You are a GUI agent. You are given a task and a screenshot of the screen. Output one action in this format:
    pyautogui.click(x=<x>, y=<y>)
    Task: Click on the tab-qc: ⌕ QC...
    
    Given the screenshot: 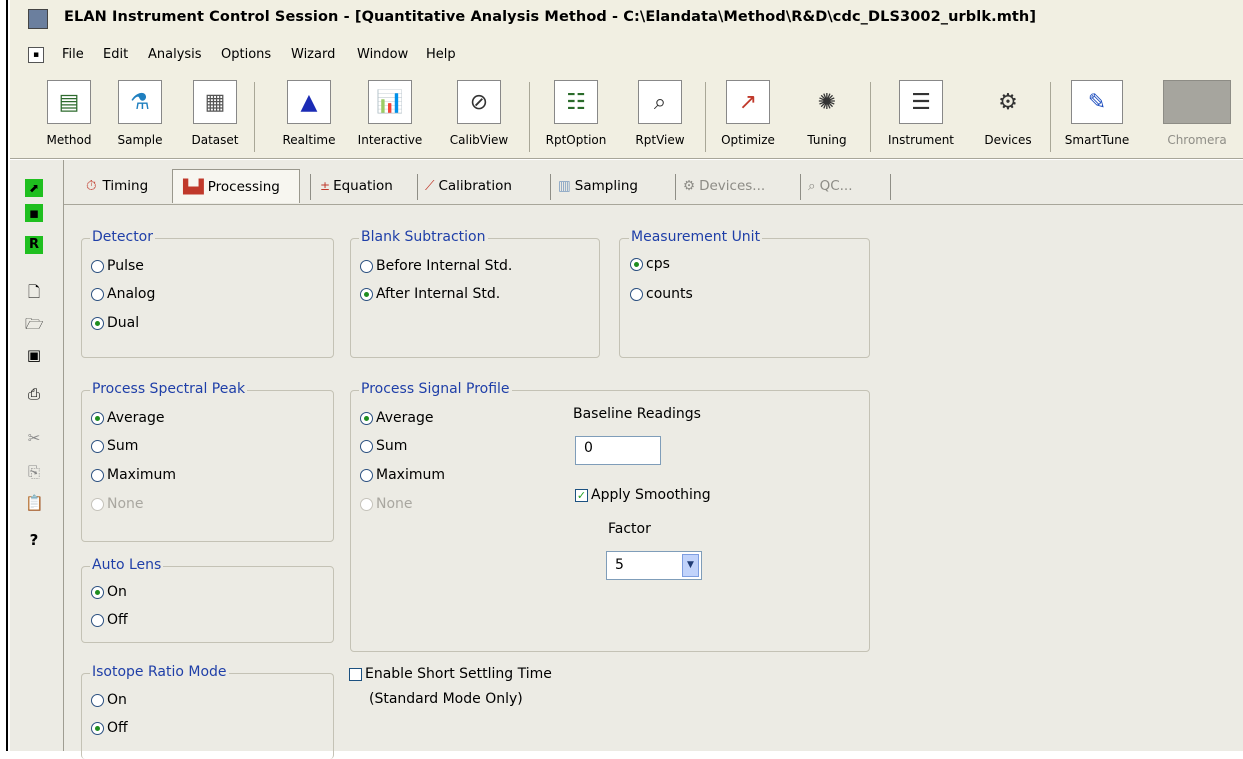 What is the action you would take?
    pyautogui.click(x=830, y=186)
    